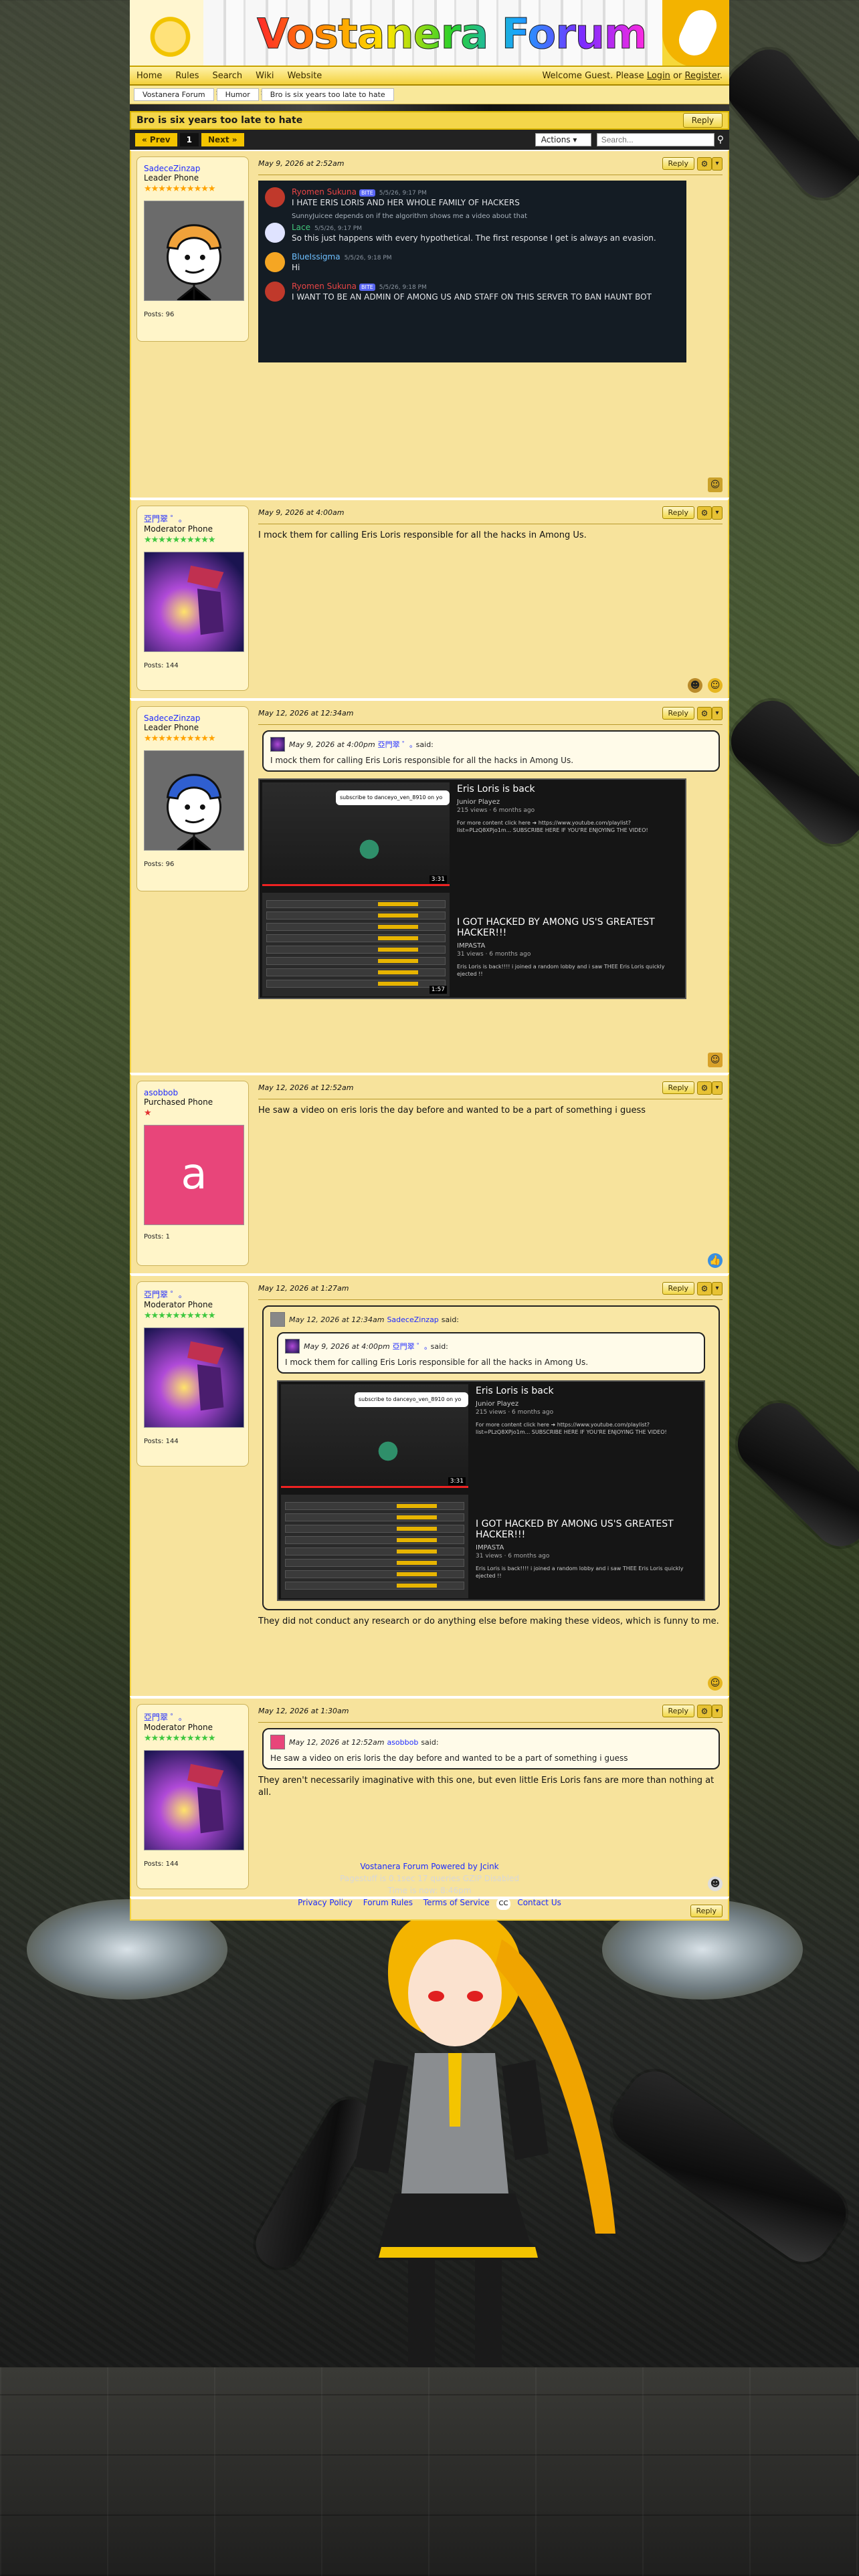 This screenshot has height=2576, width=859. What do you see at coordinates (304, 76) in the screenshot?
I see `nav-website: Website` at bounding box center [304, 76].